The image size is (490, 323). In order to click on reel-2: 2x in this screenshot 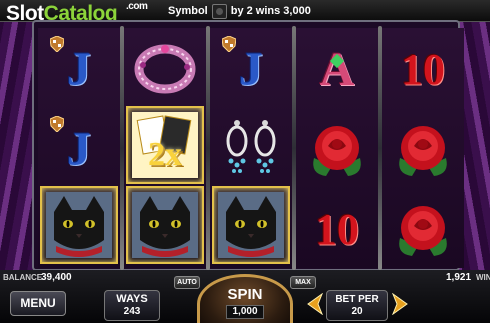, I will do `click(165, 148)`.